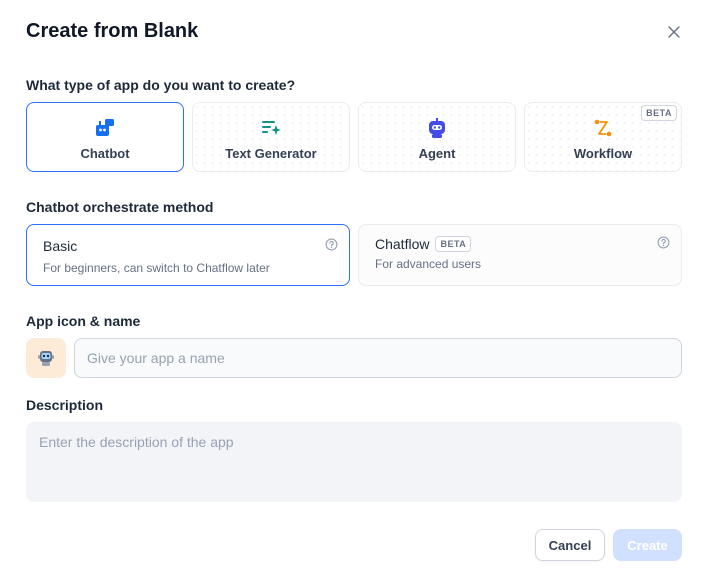  I want to click on app-icon-name-label: App icon & name, so click(83, 321).